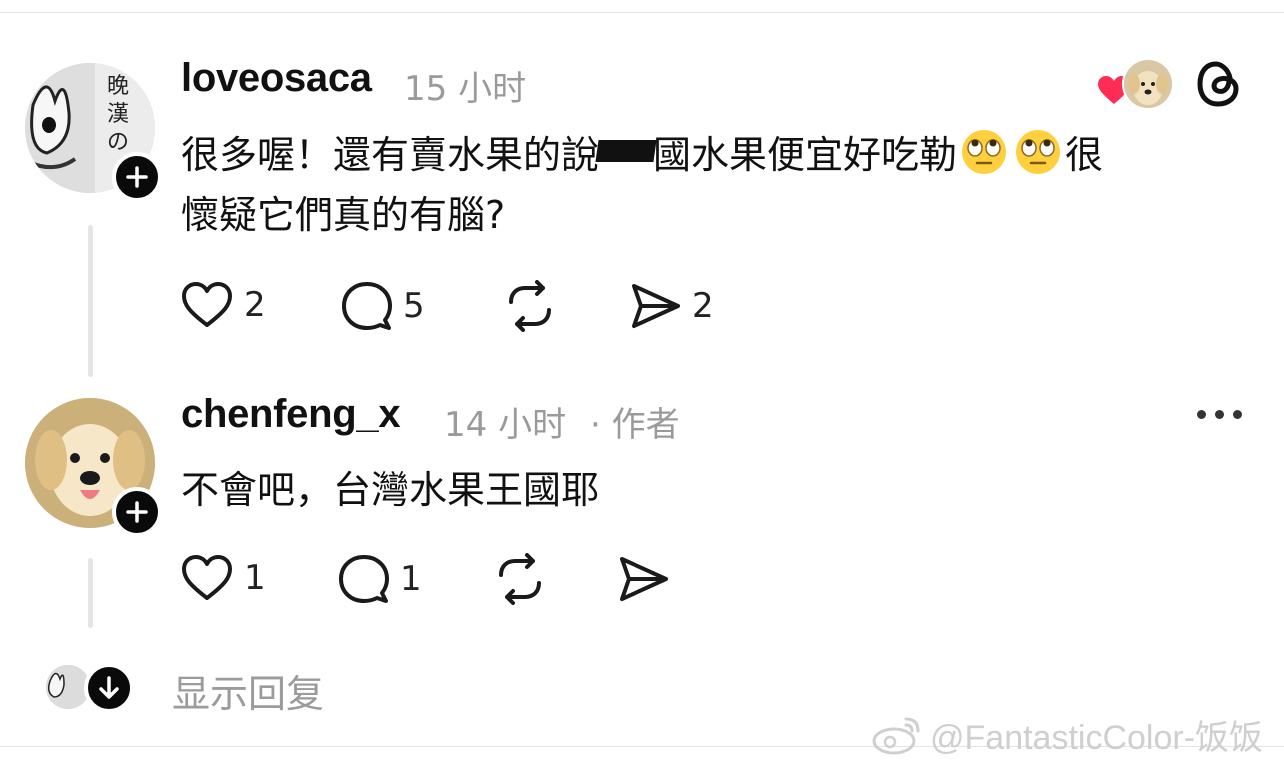 The height and width of the screenshot is (761, 1284). I want to click on reply-count: 1, so click(411, 579).